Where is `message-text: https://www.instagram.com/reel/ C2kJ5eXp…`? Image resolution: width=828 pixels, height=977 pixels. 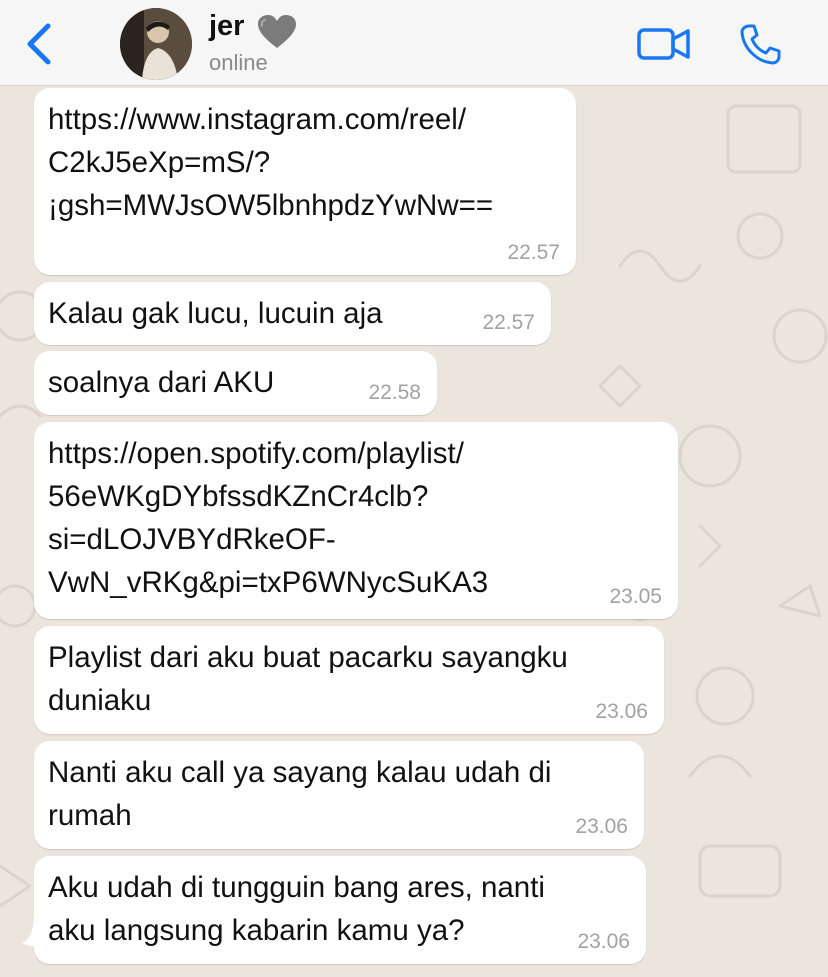 message-text: https://www.instagram.com/reel/ C2kJ5eXp… is located at coordinates (304, 162).